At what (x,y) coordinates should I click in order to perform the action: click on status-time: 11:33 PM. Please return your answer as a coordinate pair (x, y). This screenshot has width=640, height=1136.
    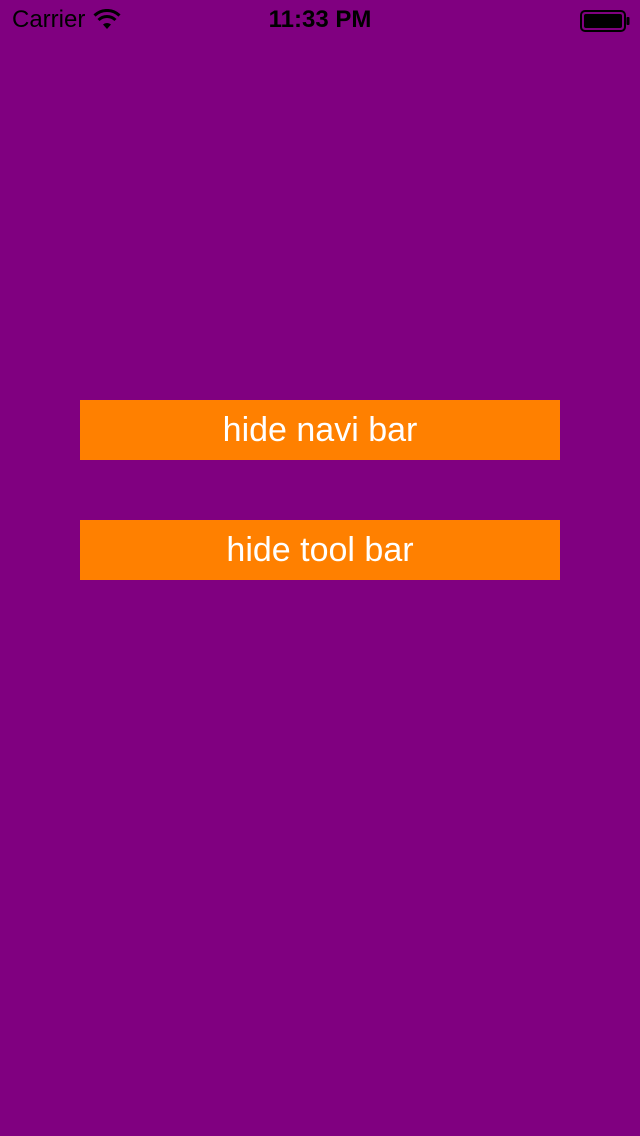
    Looking at the image, I should click on (320, 19).